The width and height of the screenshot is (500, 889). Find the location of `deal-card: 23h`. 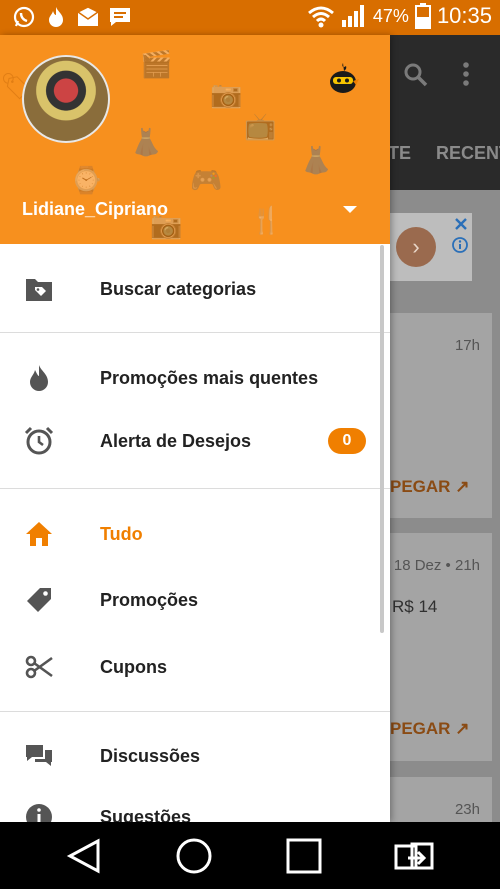

deal-card: 23h is located at coordinates (440, 799).